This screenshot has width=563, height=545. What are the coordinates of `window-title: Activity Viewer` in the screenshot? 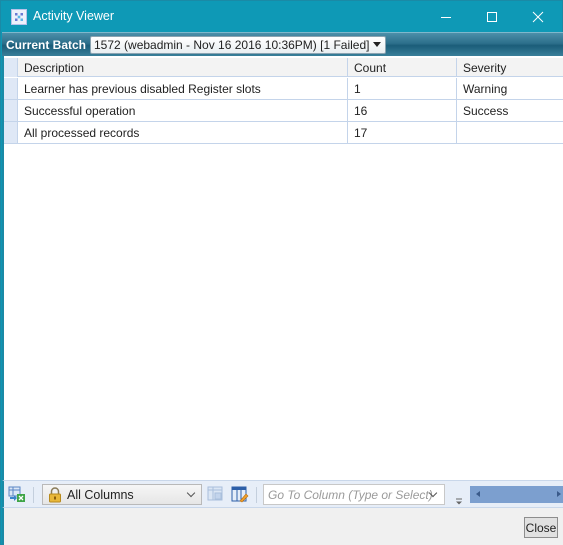 It's located at (74, 16).